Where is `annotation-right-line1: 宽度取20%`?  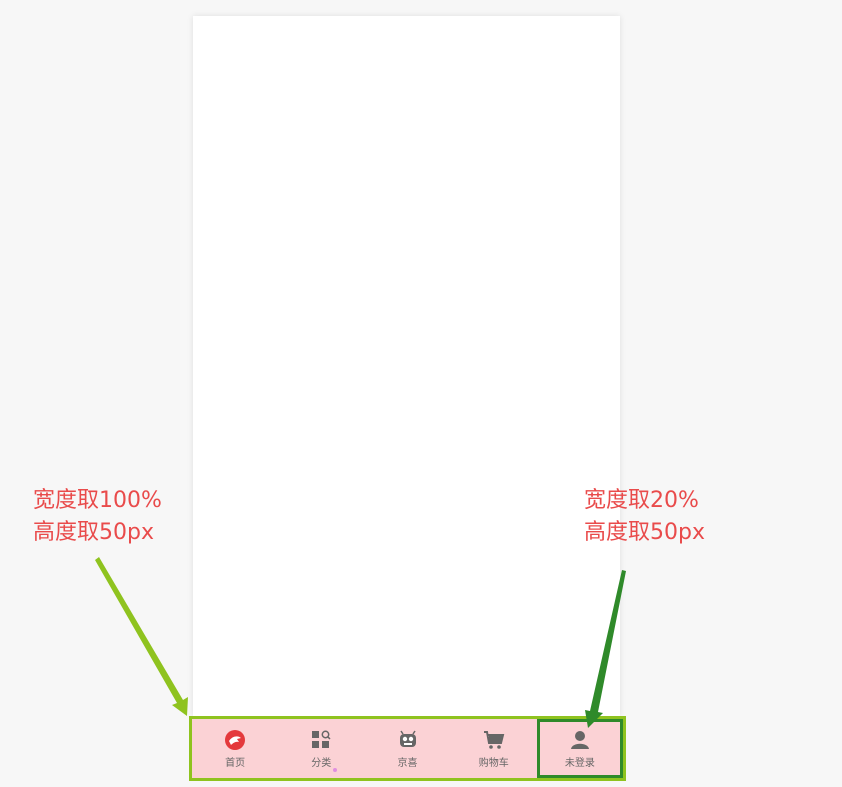 annotation-right-line1: 宽度取20% is located at coordinates (641, 500).